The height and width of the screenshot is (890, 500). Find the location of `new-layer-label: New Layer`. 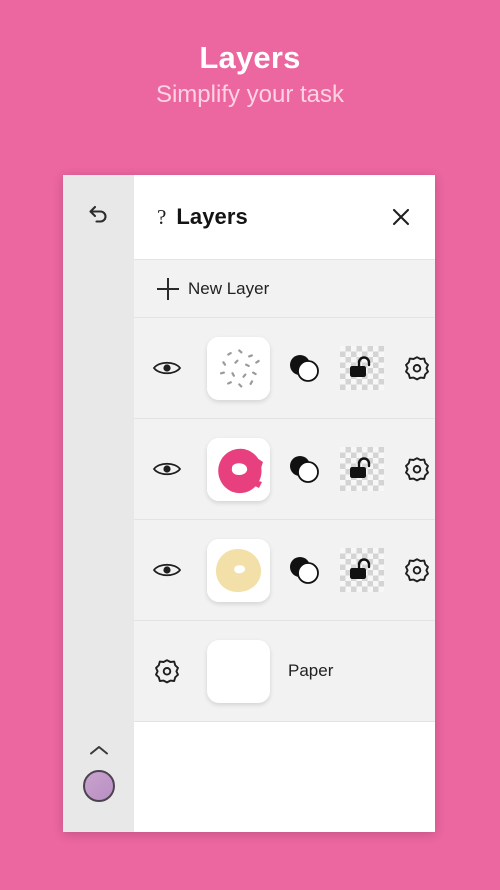

new-layer-label: New Layer is located at coordinates (229, 288).